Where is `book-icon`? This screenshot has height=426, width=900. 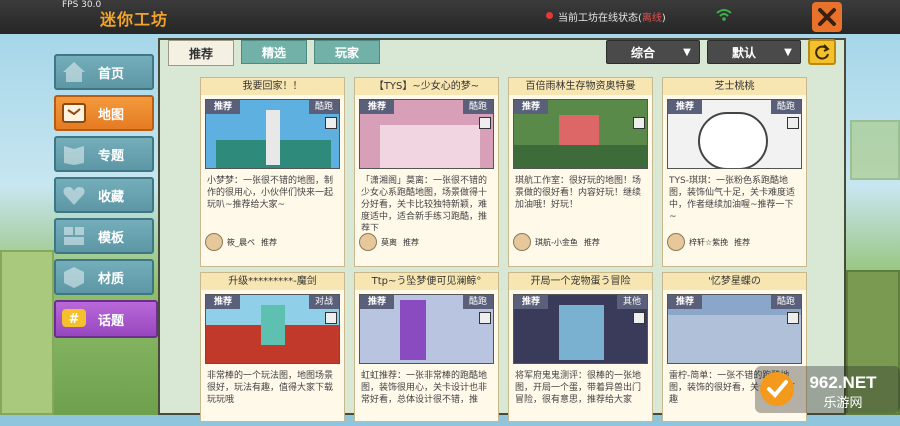 book-icon is located at coordinates (74, 155).